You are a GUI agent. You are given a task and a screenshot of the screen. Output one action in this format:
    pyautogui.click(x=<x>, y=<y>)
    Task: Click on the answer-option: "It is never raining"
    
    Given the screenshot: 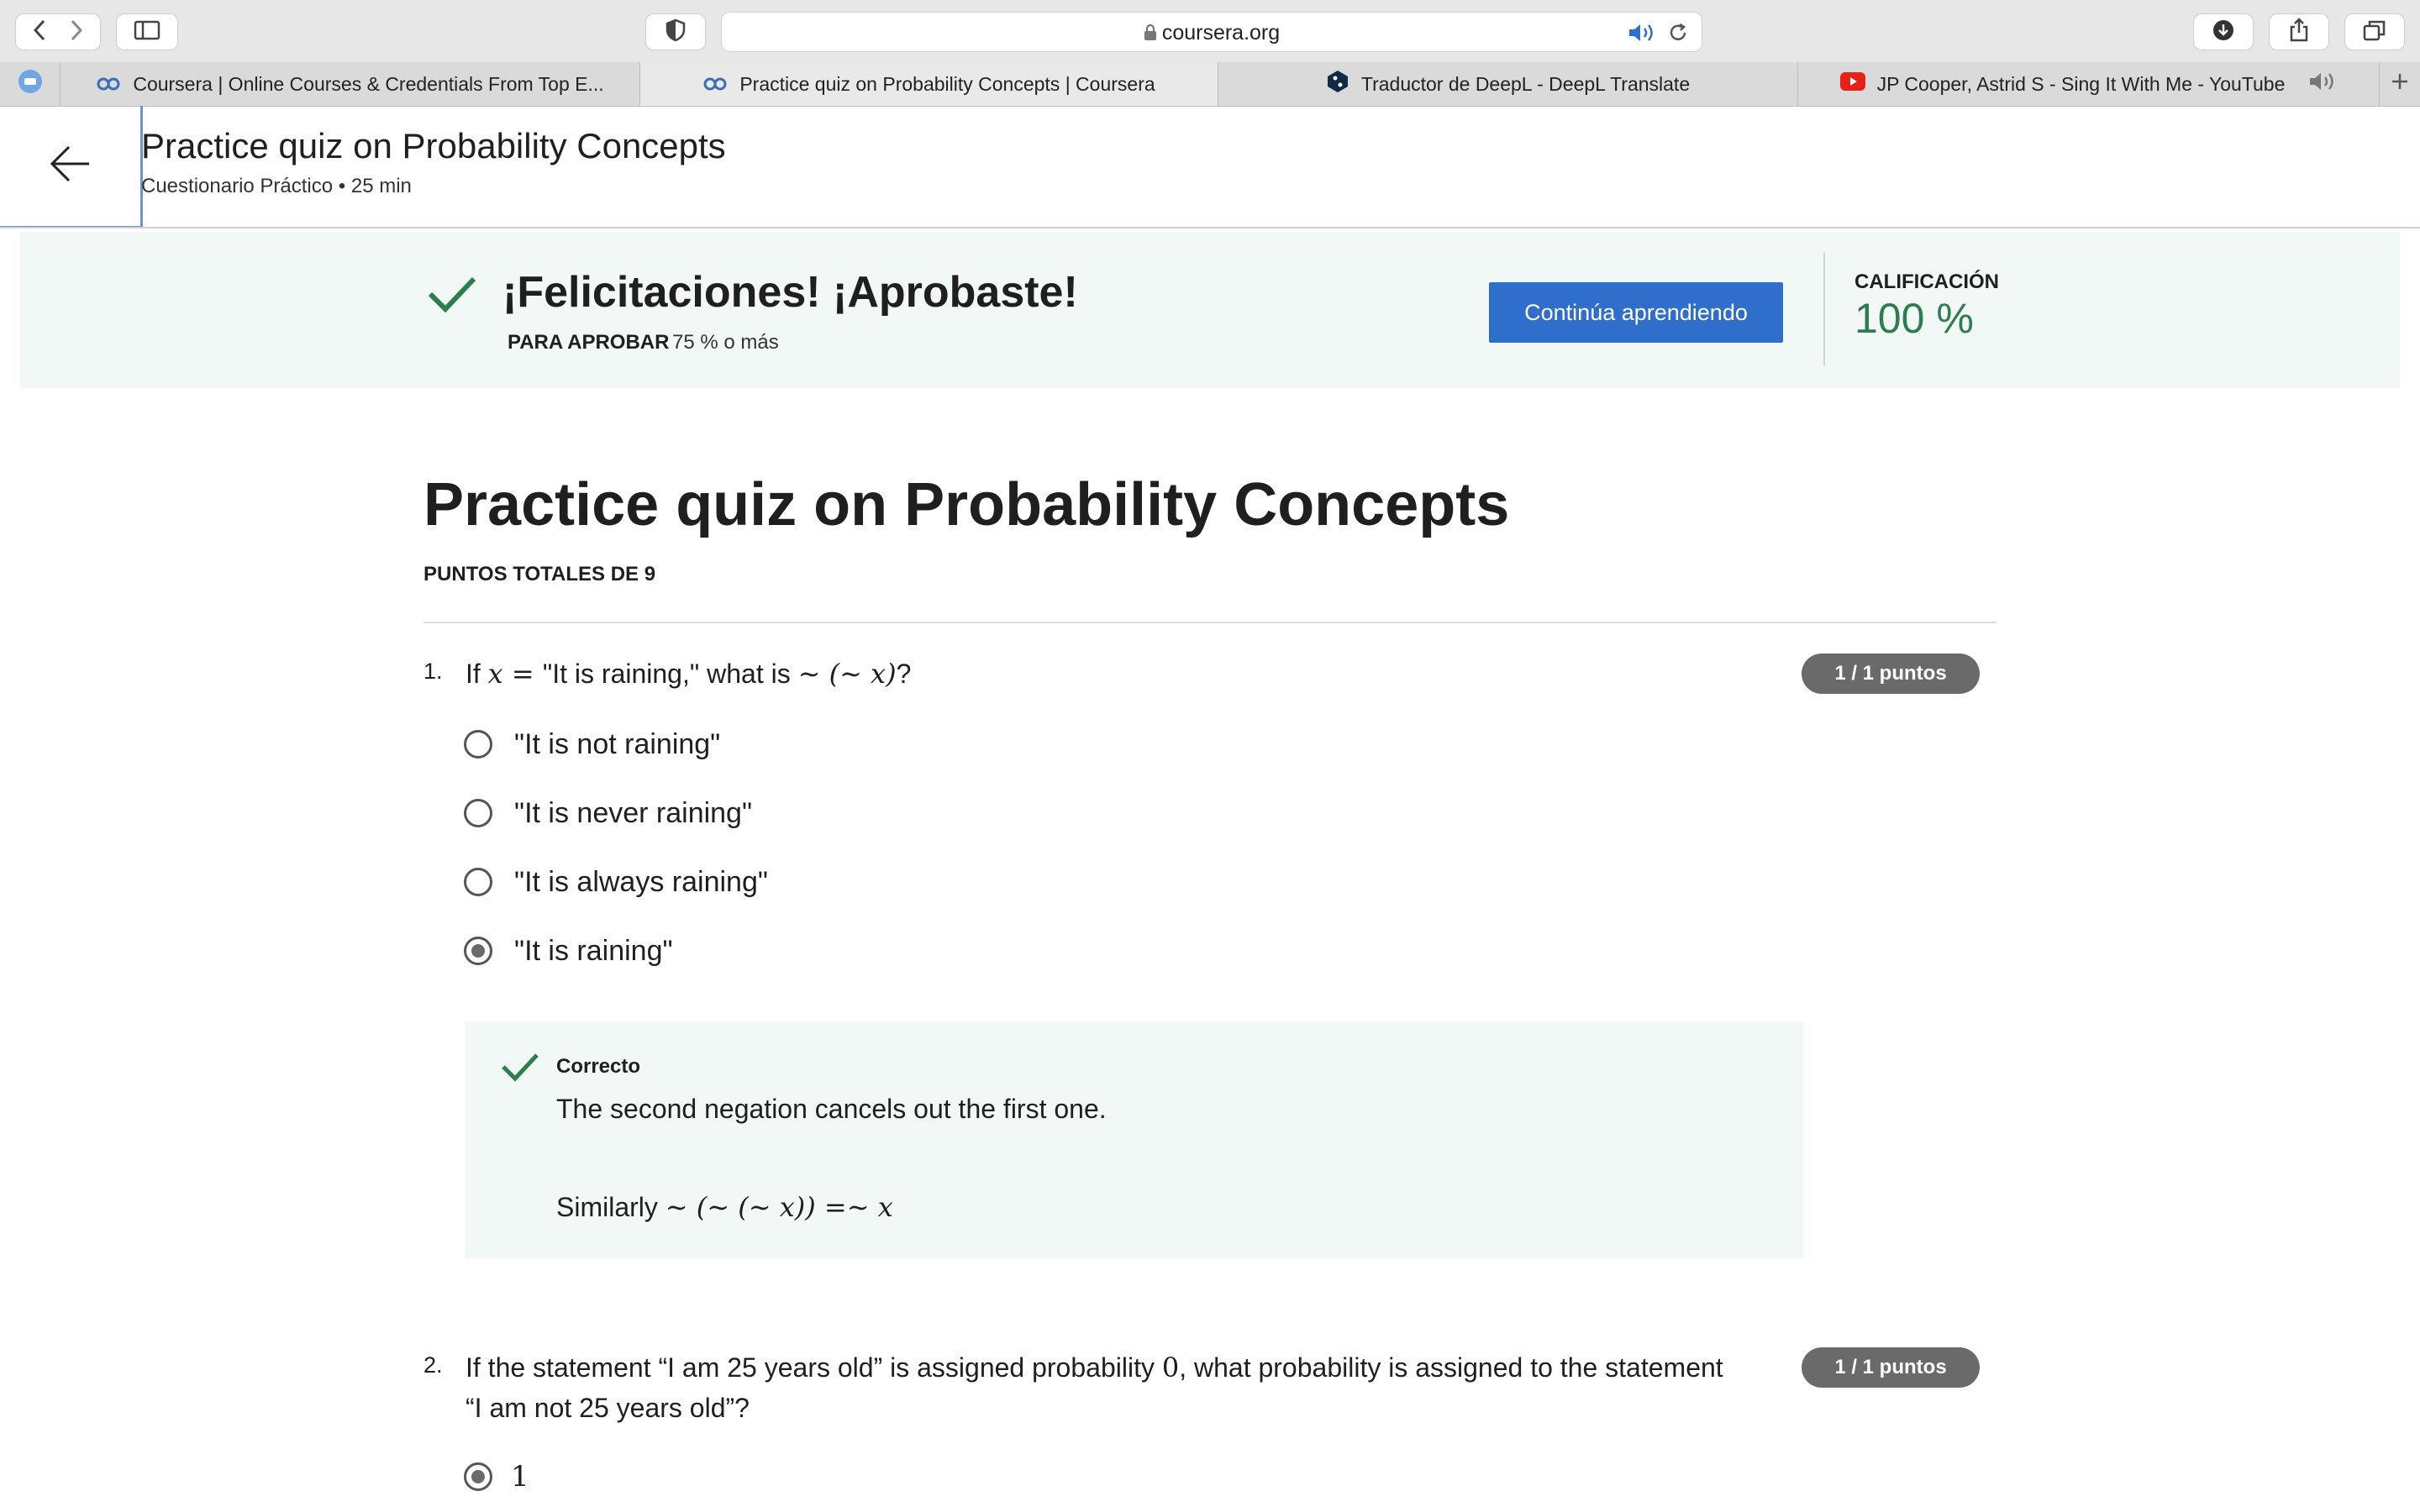 What is the action you would take?
    pyautogui.click(x=608, y=813)
    